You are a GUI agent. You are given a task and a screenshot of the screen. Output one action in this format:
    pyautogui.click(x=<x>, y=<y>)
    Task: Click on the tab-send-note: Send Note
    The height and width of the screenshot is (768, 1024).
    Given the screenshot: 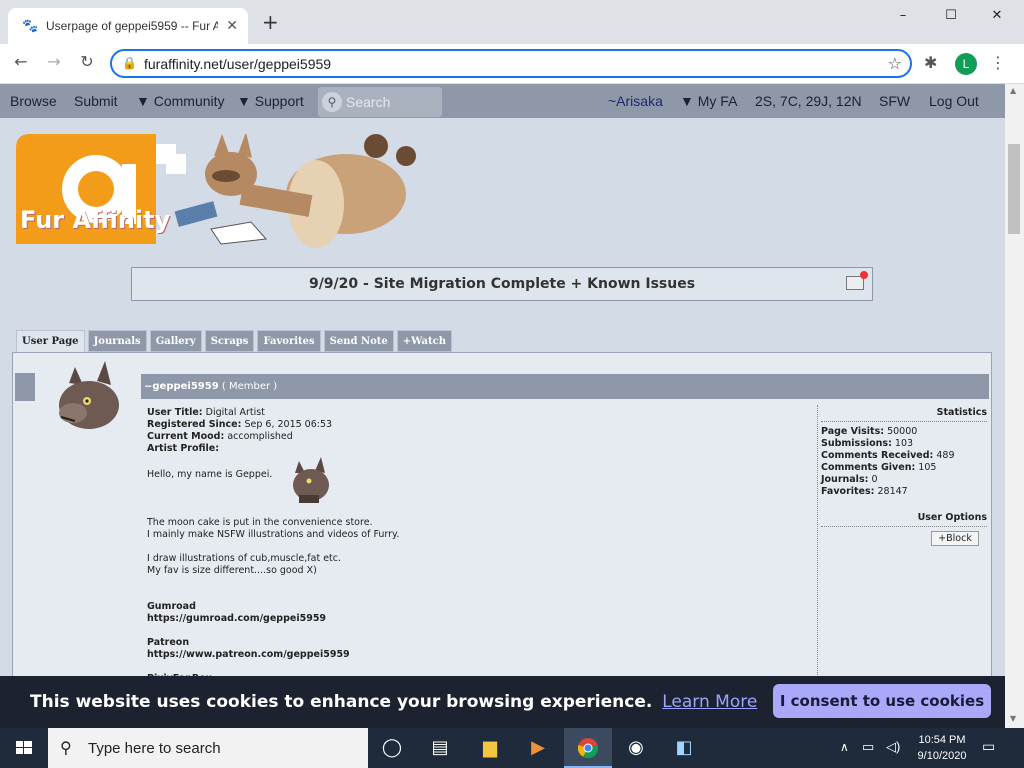 What is the action you would take?
    pyautogui.click(x=358, y=341)
    